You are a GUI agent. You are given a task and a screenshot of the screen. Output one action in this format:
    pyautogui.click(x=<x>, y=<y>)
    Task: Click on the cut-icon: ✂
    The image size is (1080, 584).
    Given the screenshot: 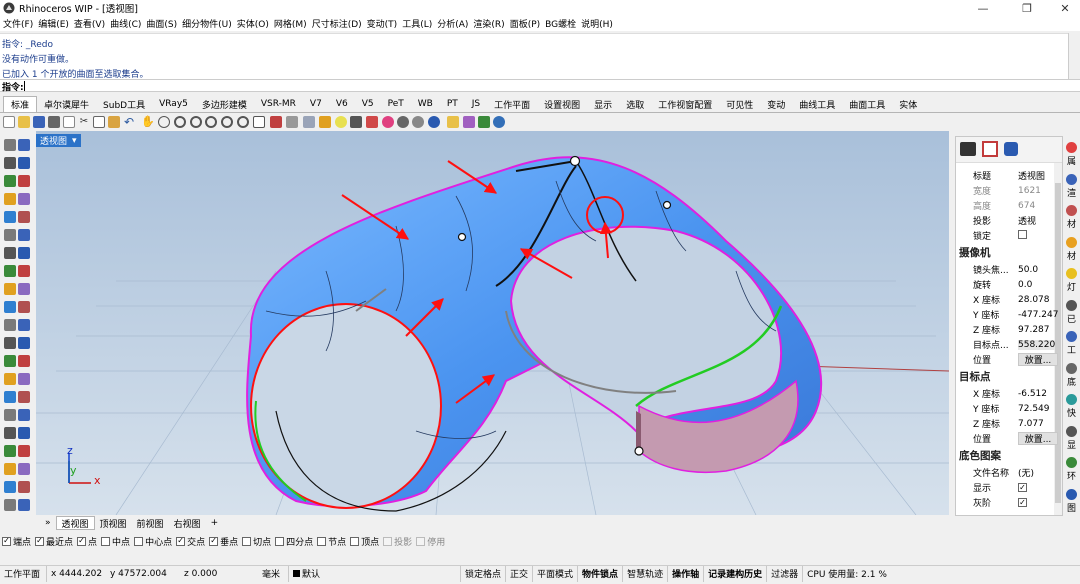 What is the action you would take?
    pyautogui.click(x=84, y=122)
    